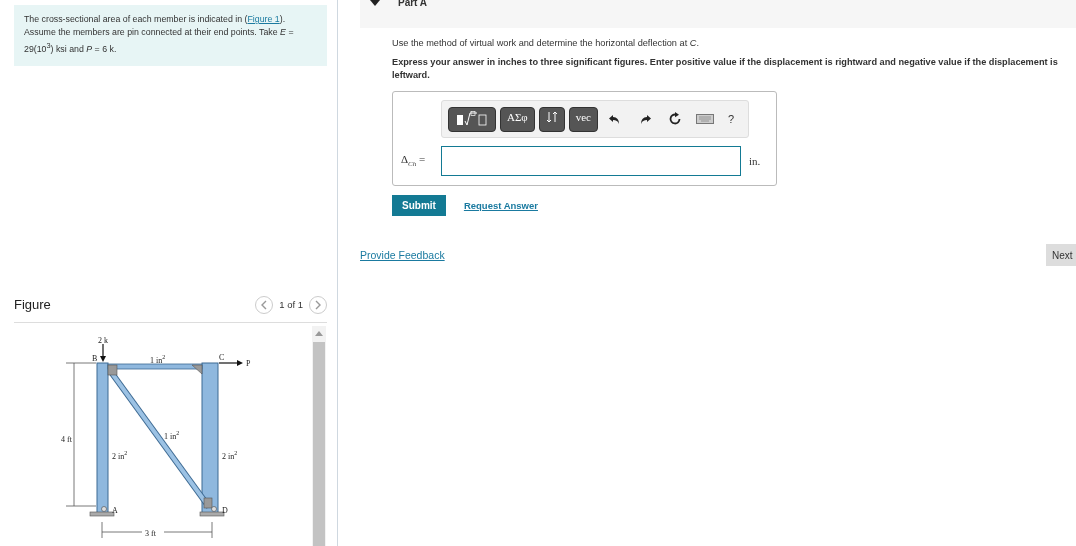 Image resolution: width=1076 pixels, height=546 pixels. I want to click on dimension-label: 4 ft, so click(66, 439).